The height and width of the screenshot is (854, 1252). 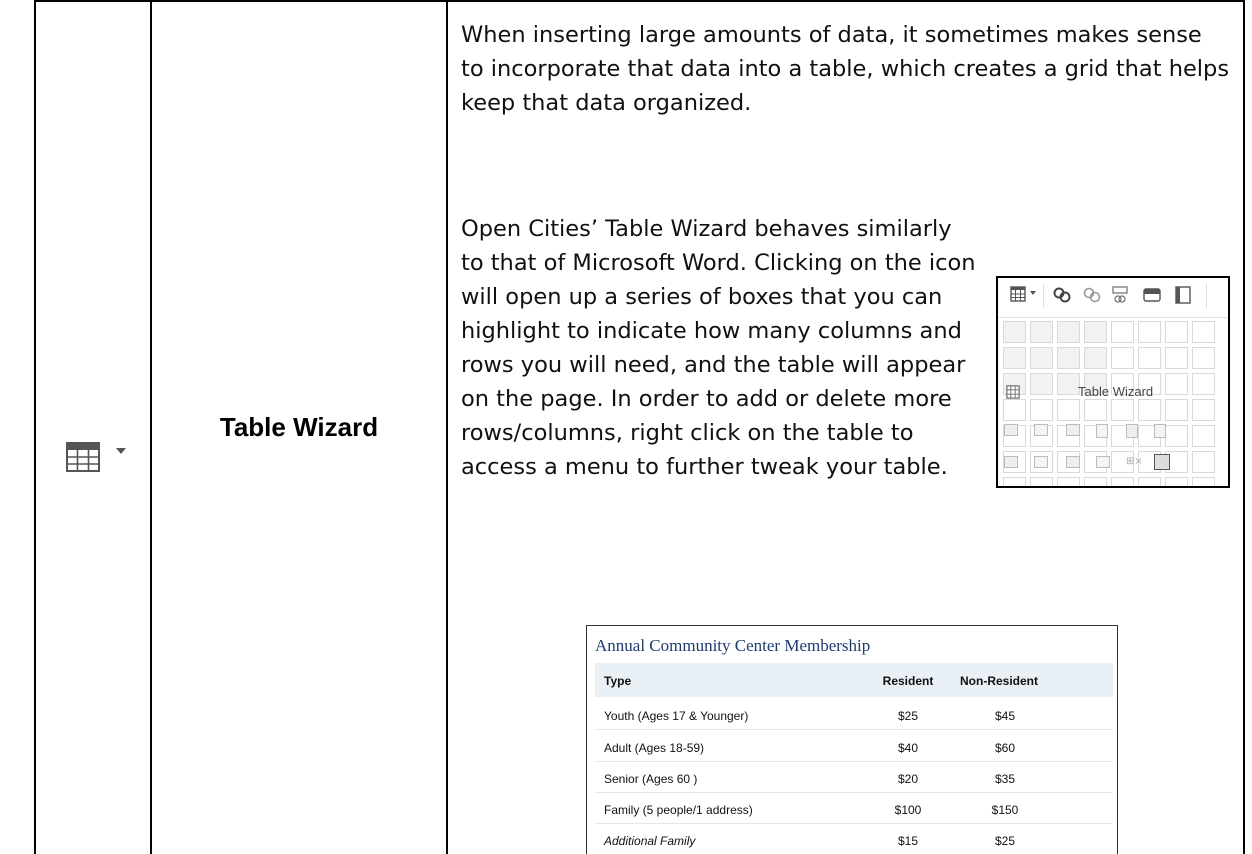 What do you see at coordinates (651, 779) in the screenshot?
I see `row-3-type: Senior (Ages 60 )` at bounding box center [651, 779].